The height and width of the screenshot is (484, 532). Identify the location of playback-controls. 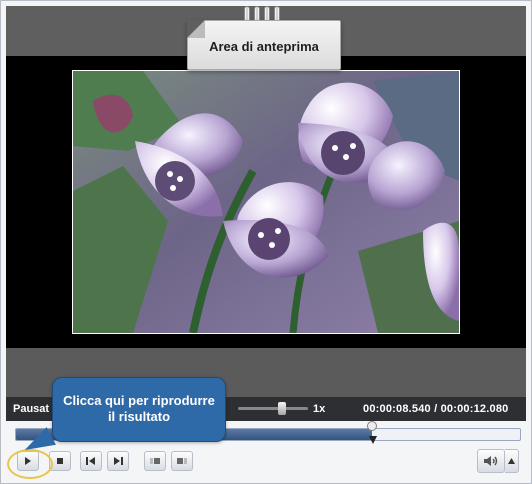
(266, 462).